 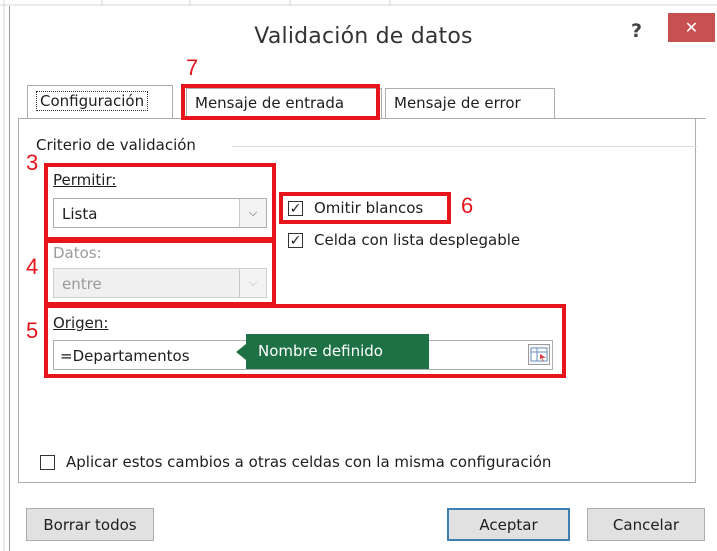 I want to click on ok-button: Aceptar, so click(x=508, y=524).